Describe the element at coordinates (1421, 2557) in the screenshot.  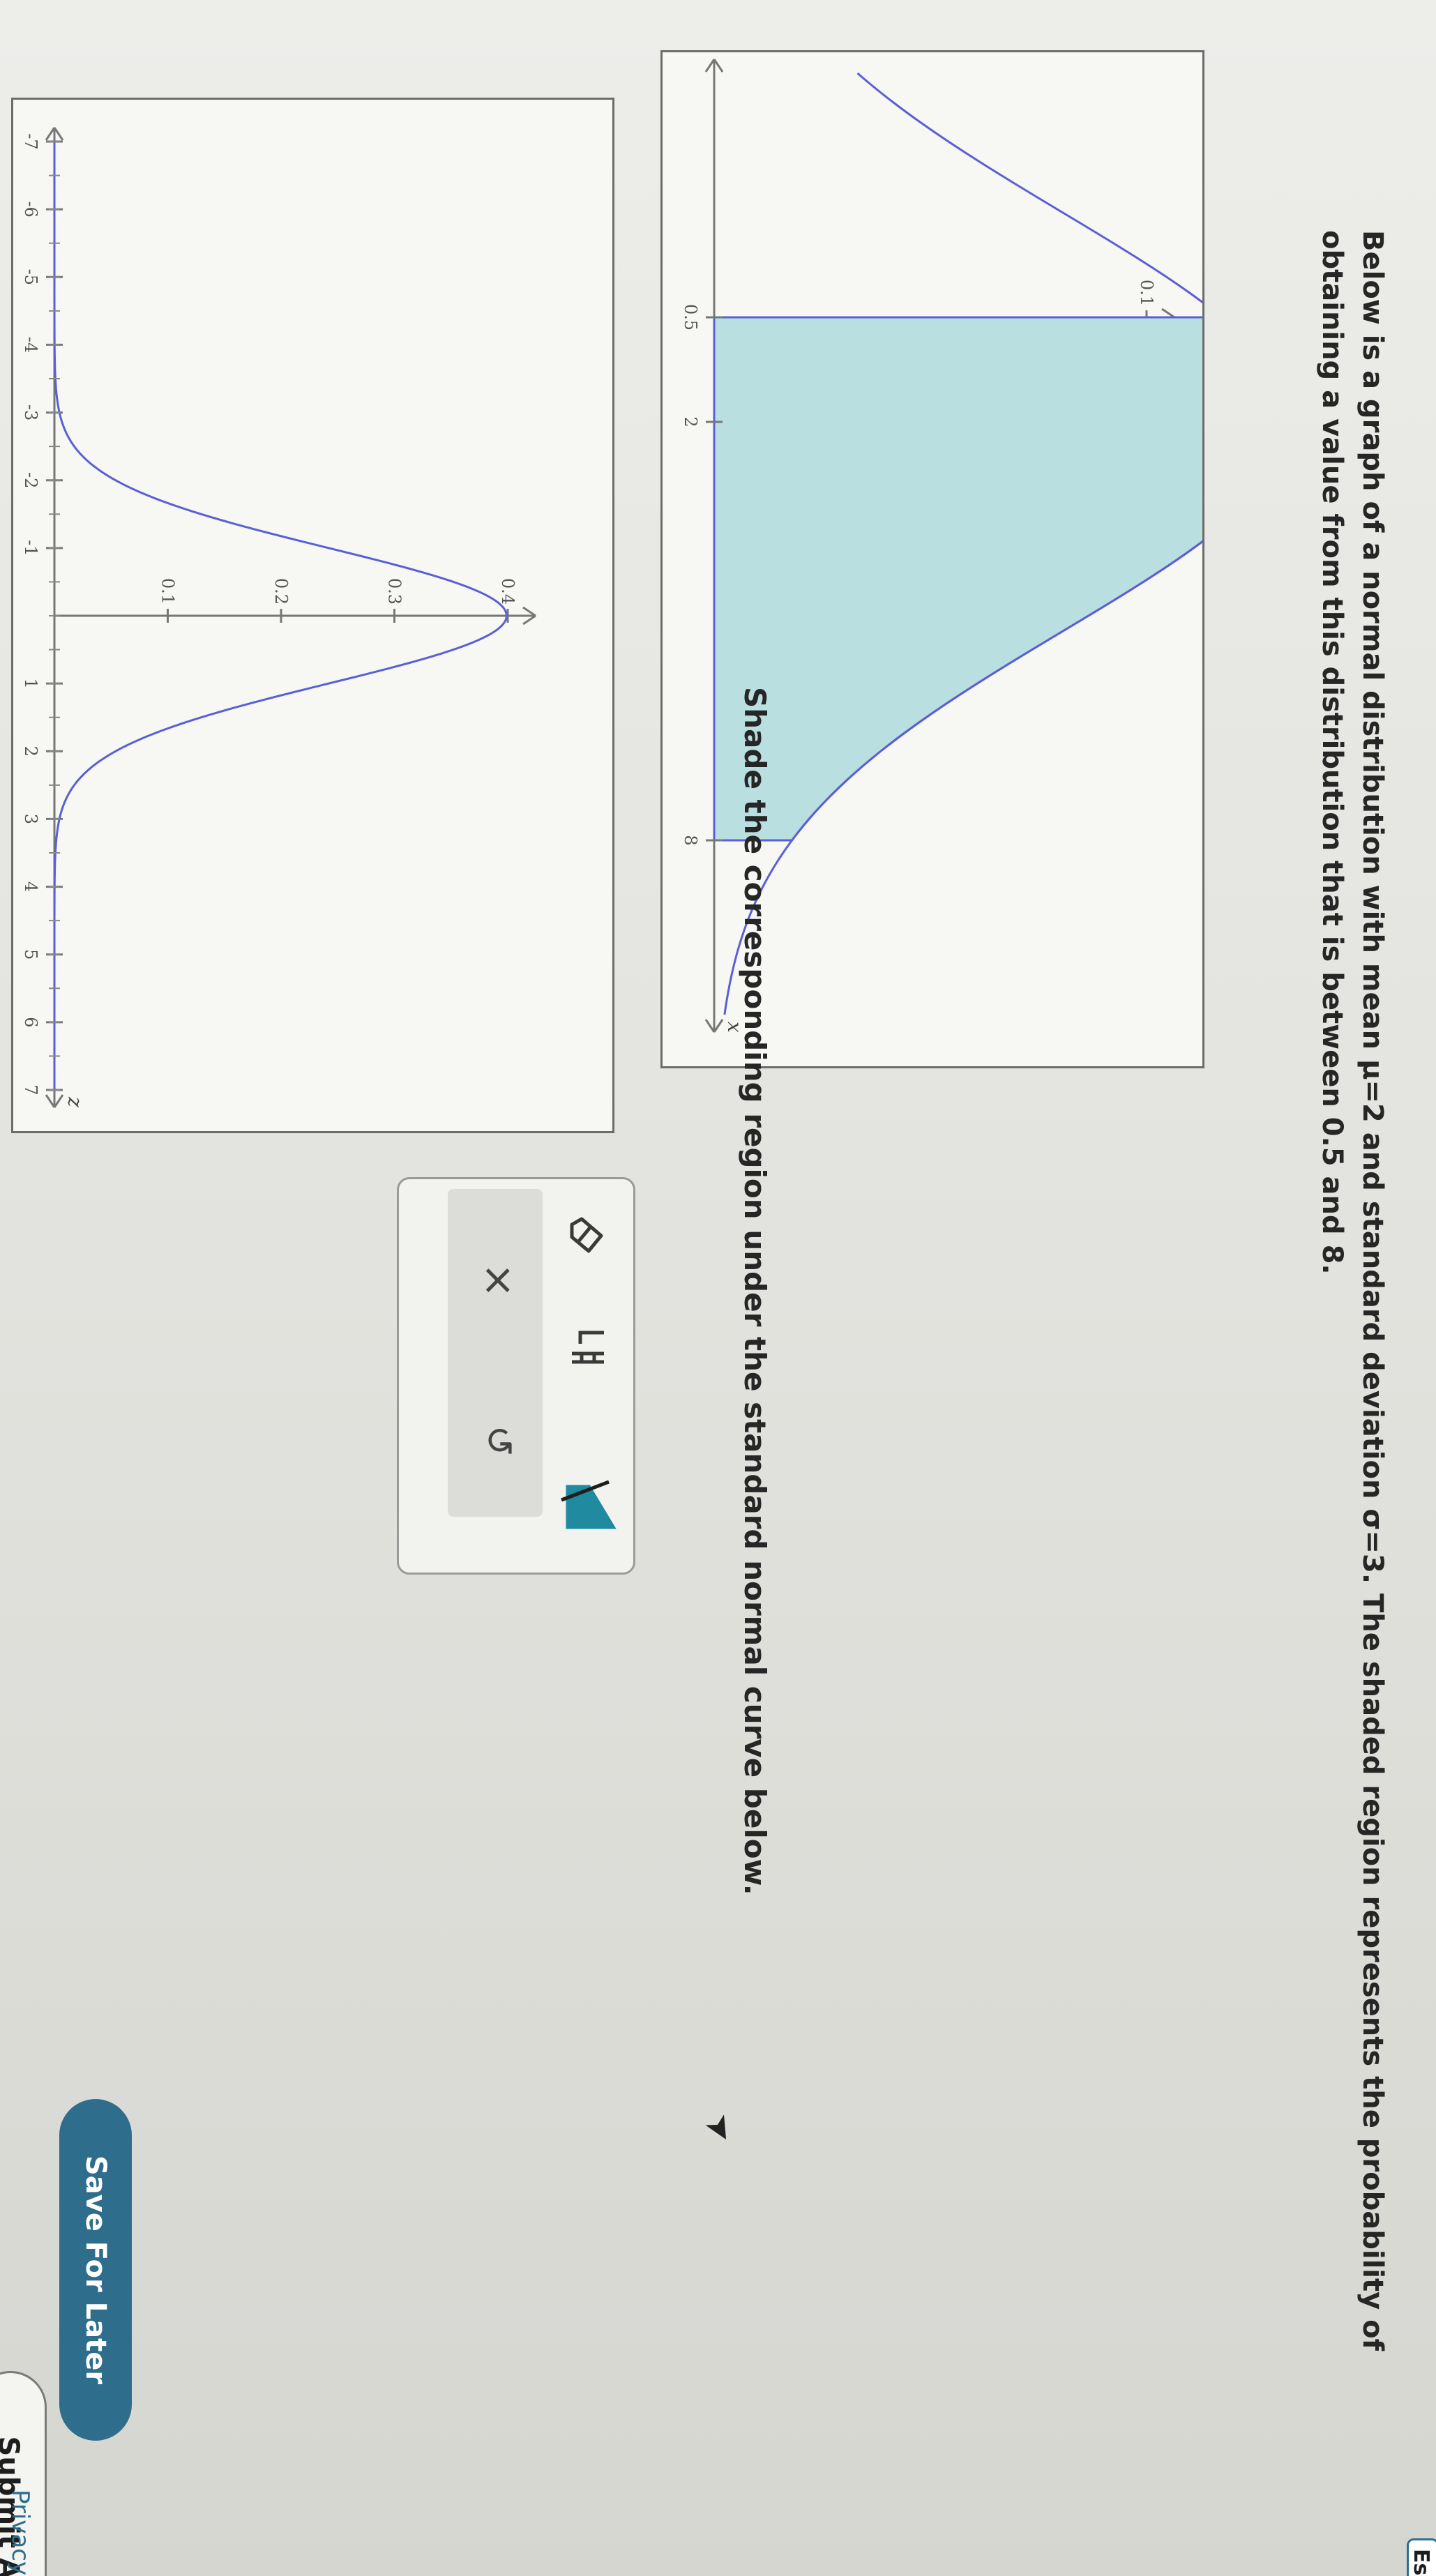
I see `language-button: Espa` at that location.